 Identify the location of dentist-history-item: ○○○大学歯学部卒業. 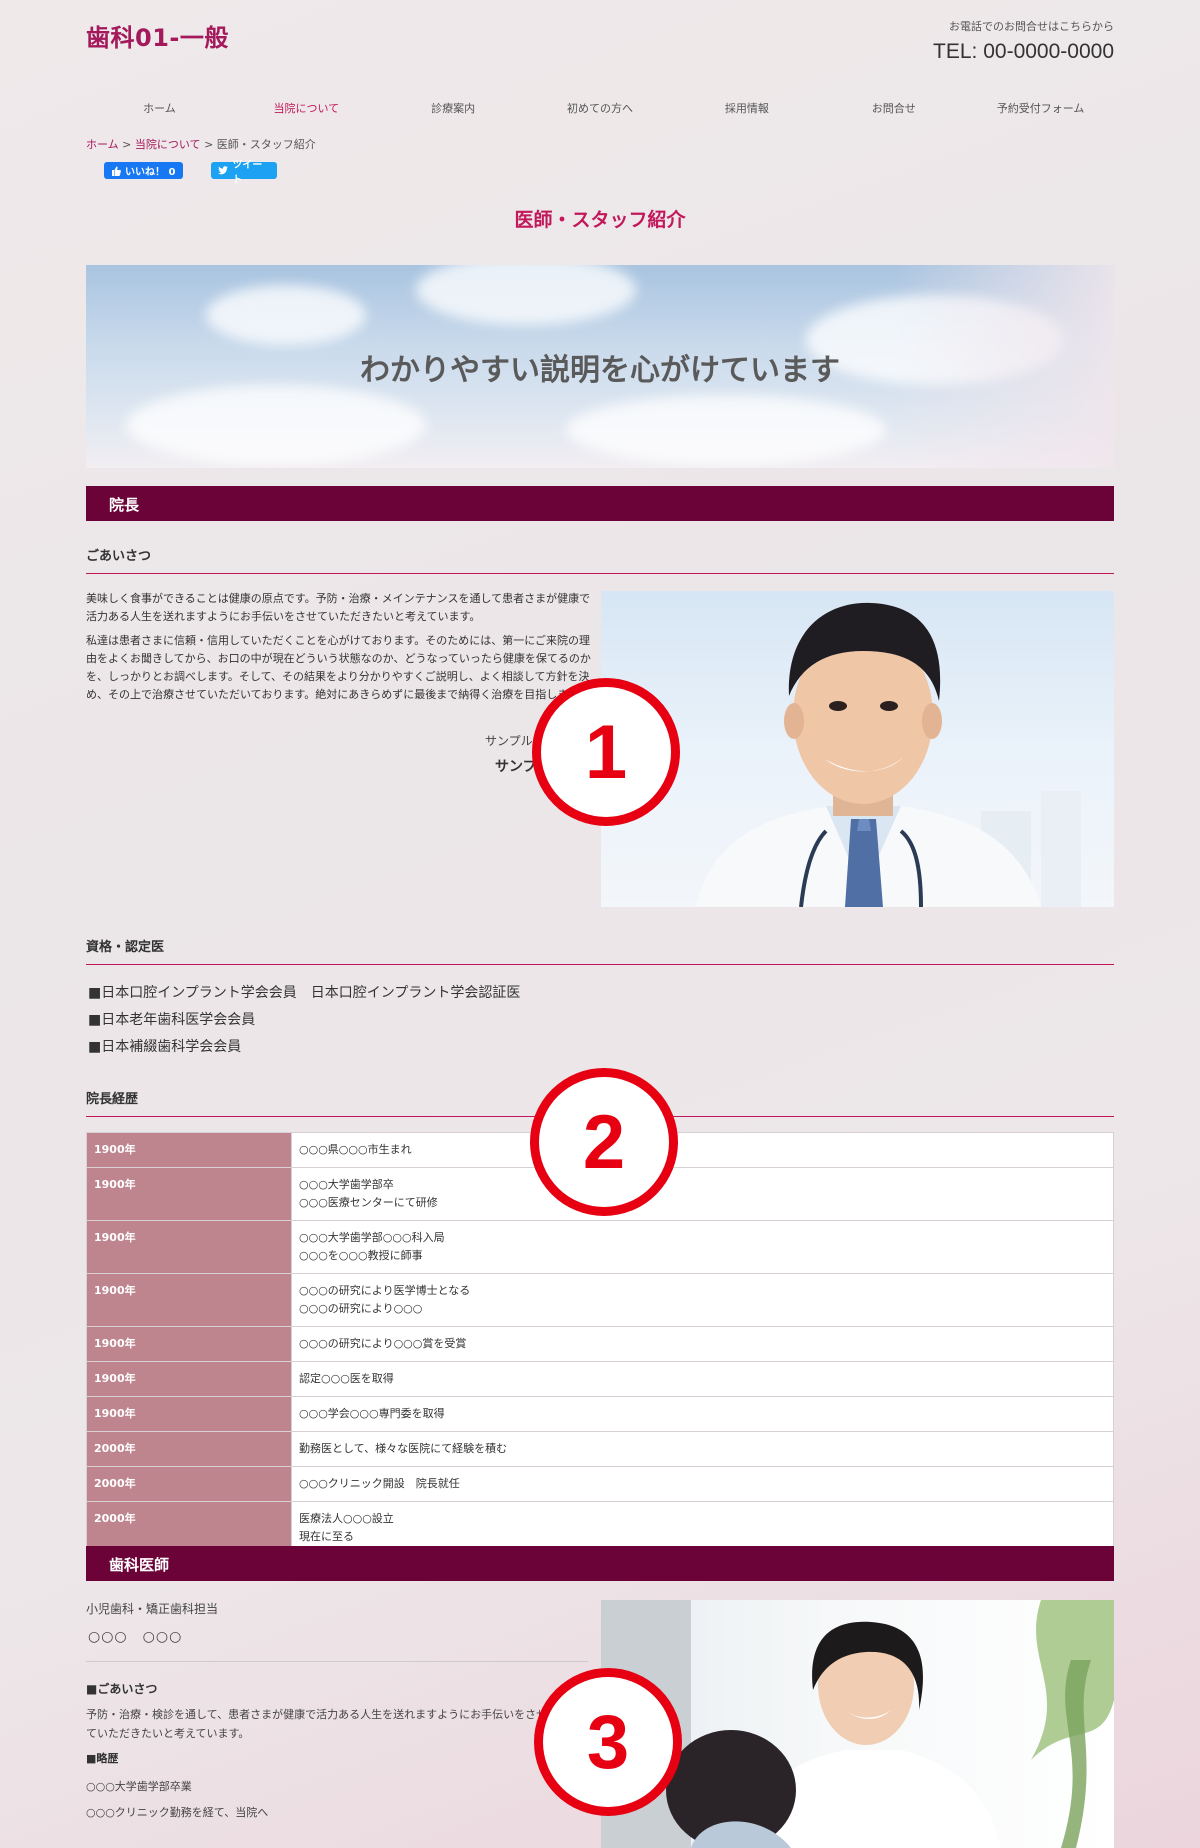
(139, 1786).